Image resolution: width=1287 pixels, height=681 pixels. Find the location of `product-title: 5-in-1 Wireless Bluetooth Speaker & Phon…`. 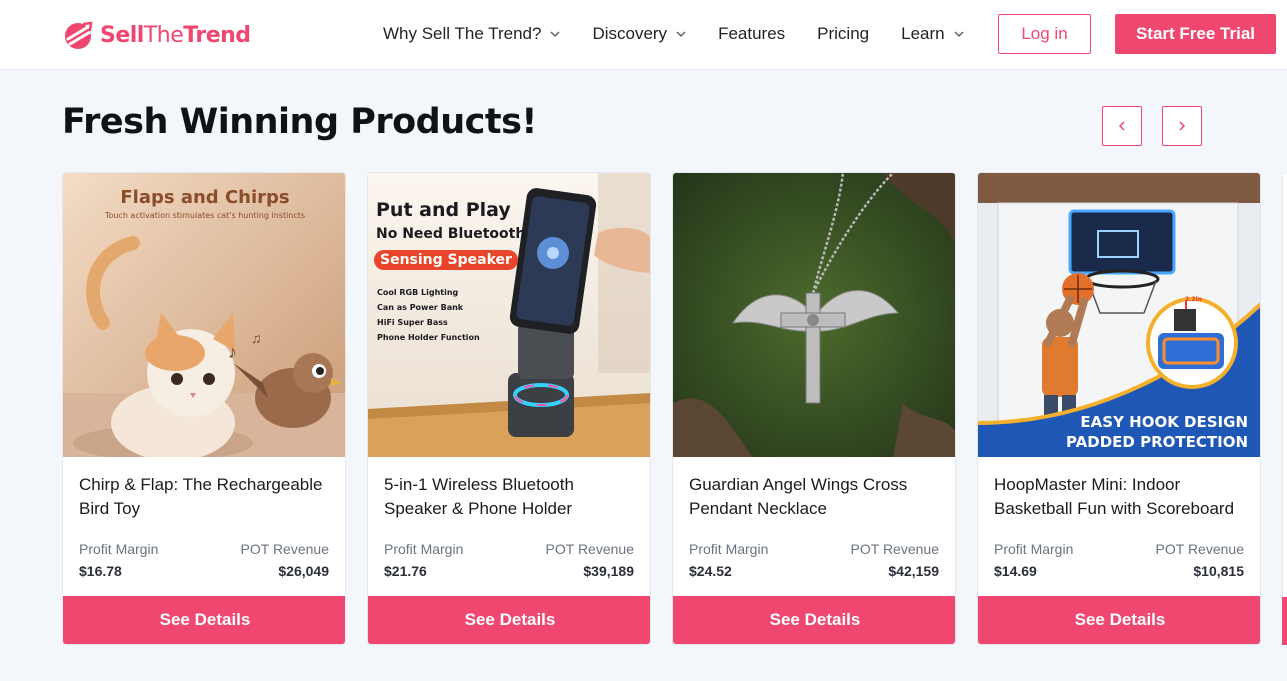

product-title: 5-in-1 Wireless Bluetooth Speaker & Phon… is located at coordinates (479, 496).